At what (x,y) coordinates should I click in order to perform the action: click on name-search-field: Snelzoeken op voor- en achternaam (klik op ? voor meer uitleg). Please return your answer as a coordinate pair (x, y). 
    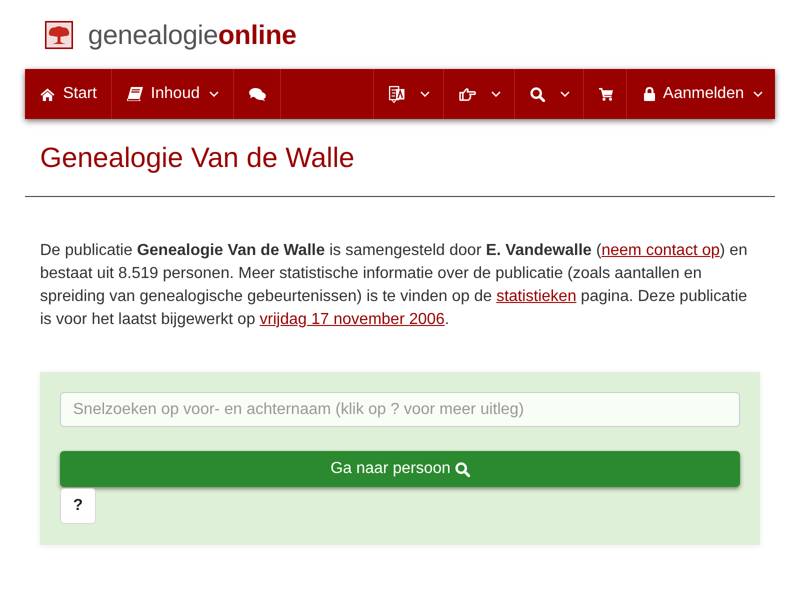
    Looking at the image, I should click on (400, 409).